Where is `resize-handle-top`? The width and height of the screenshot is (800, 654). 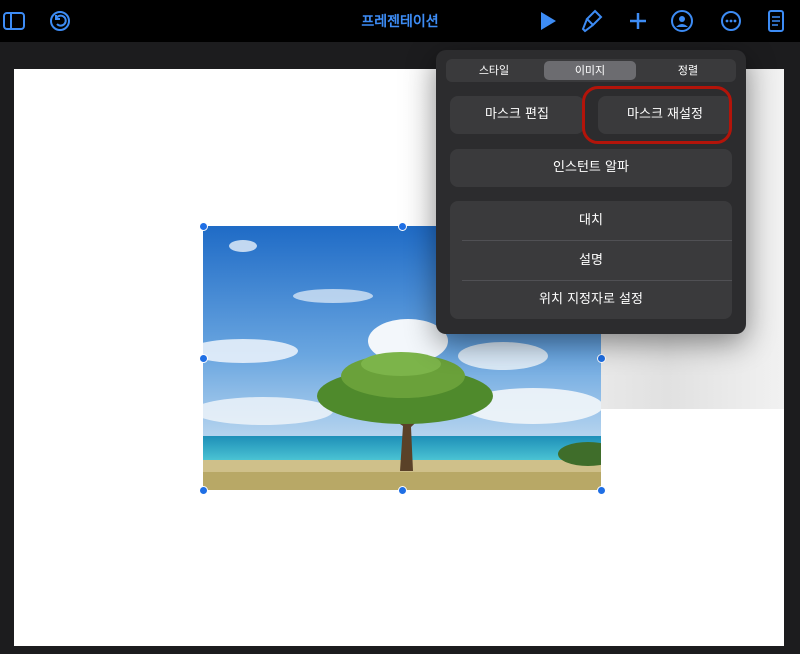
resize-handle-top is located at coordinates (402, 226).